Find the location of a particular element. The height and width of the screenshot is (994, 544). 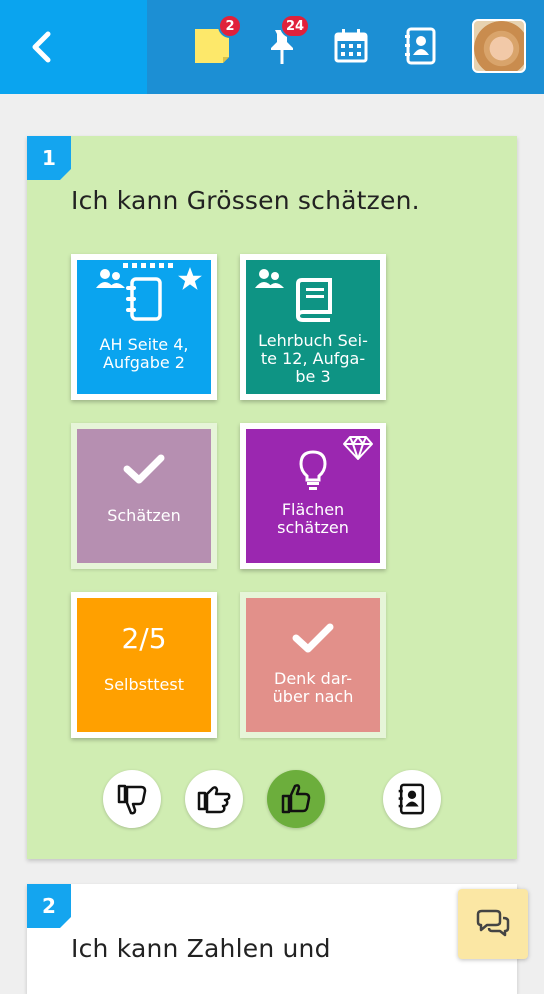

learning-goal-card-2: 2 Ich kann Zahlen und is located at coordinates (272, 939).